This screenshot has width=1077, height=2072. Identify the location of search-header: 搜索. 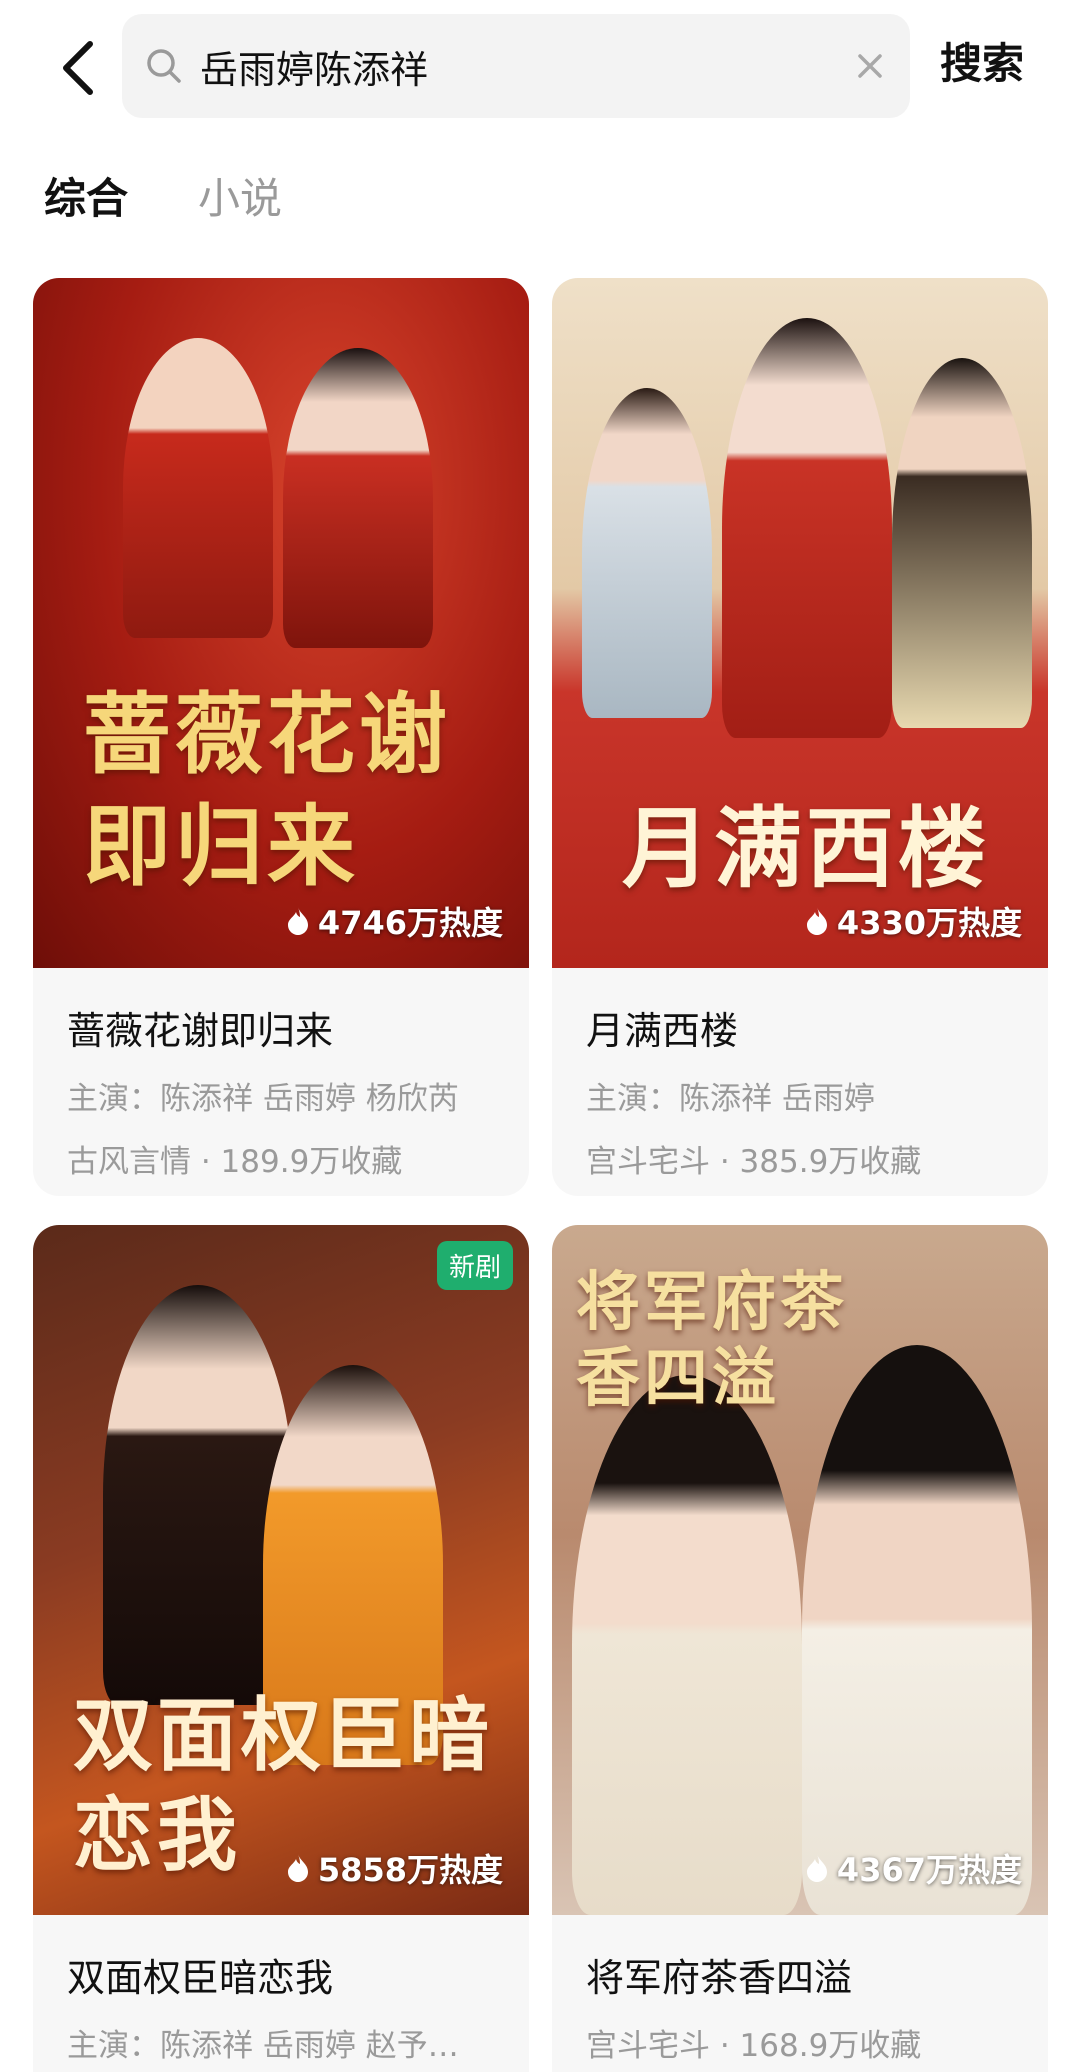
(538, 70).